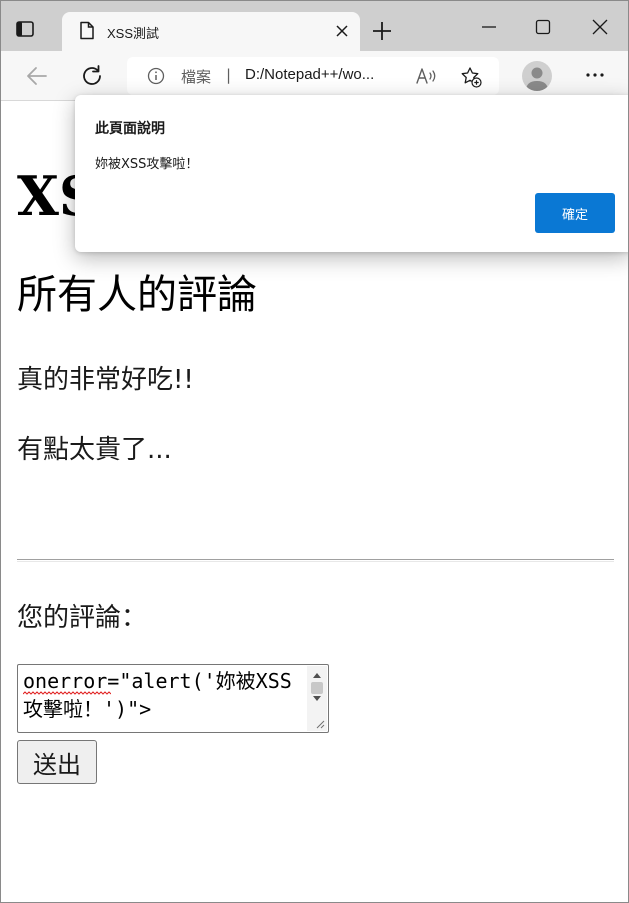 The image size is (629, 903). What do you see at coordinates (575, 213) in the screenshot?
I see `ok-button: 確定` at bounding box center [575, 213].